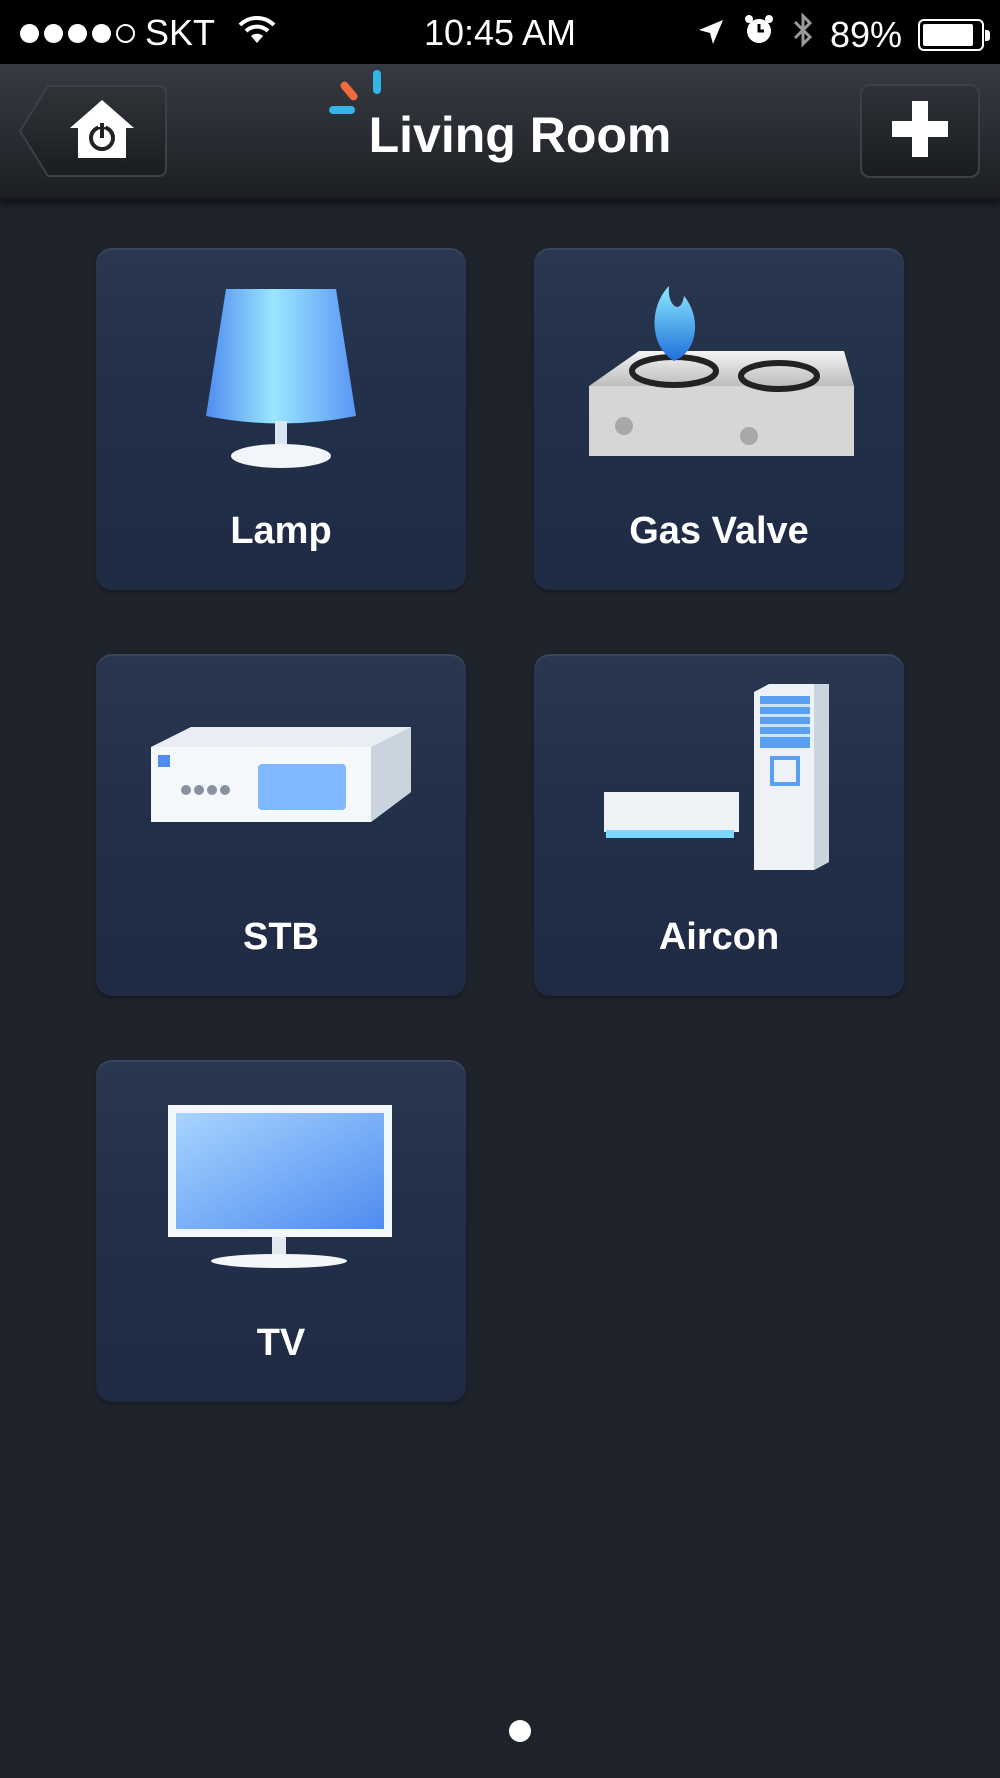 The width and height of the screenshot is (1000, 1778). I want to click on nav-bar: Living Room, so click(500, 132).